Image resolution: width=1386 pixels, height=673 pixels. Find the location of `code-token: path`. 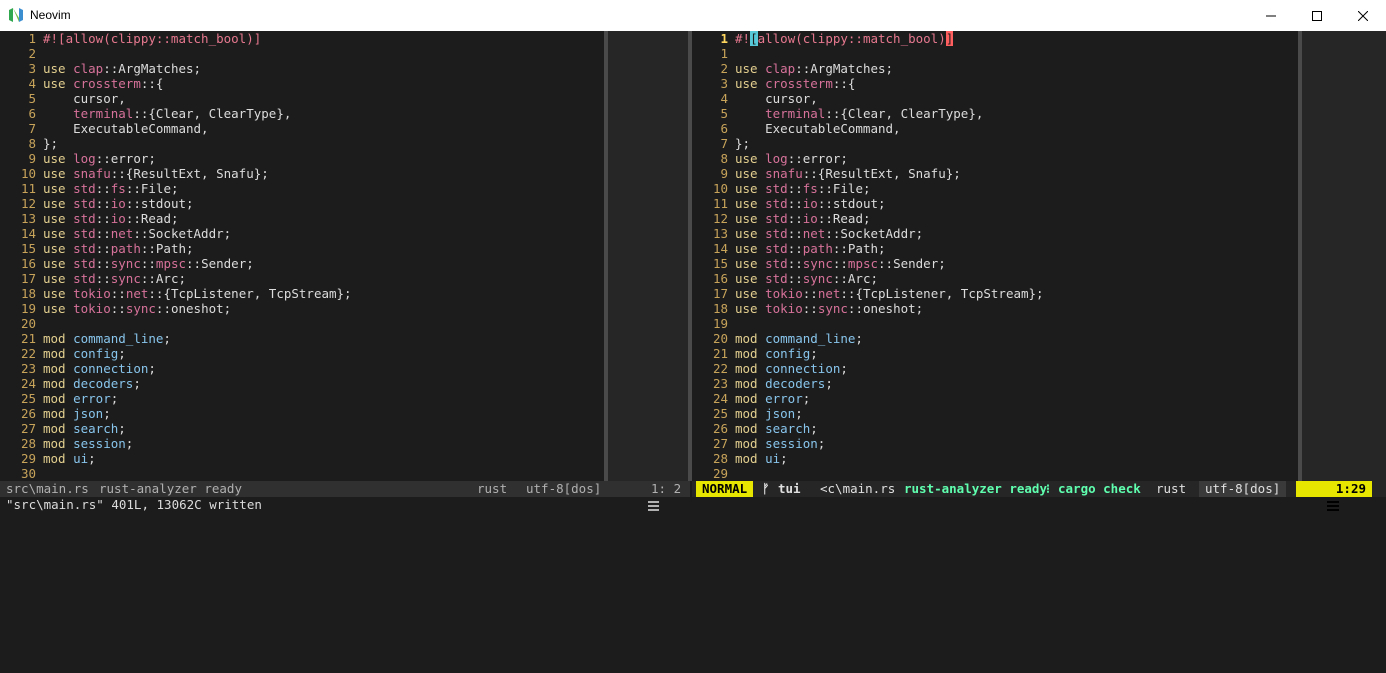

code-token: path is located at coordinates (817, 248).